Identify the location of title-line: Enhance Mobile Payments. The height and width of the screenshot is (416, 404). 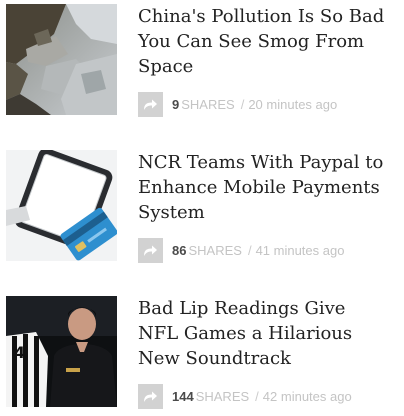
(259, 187).